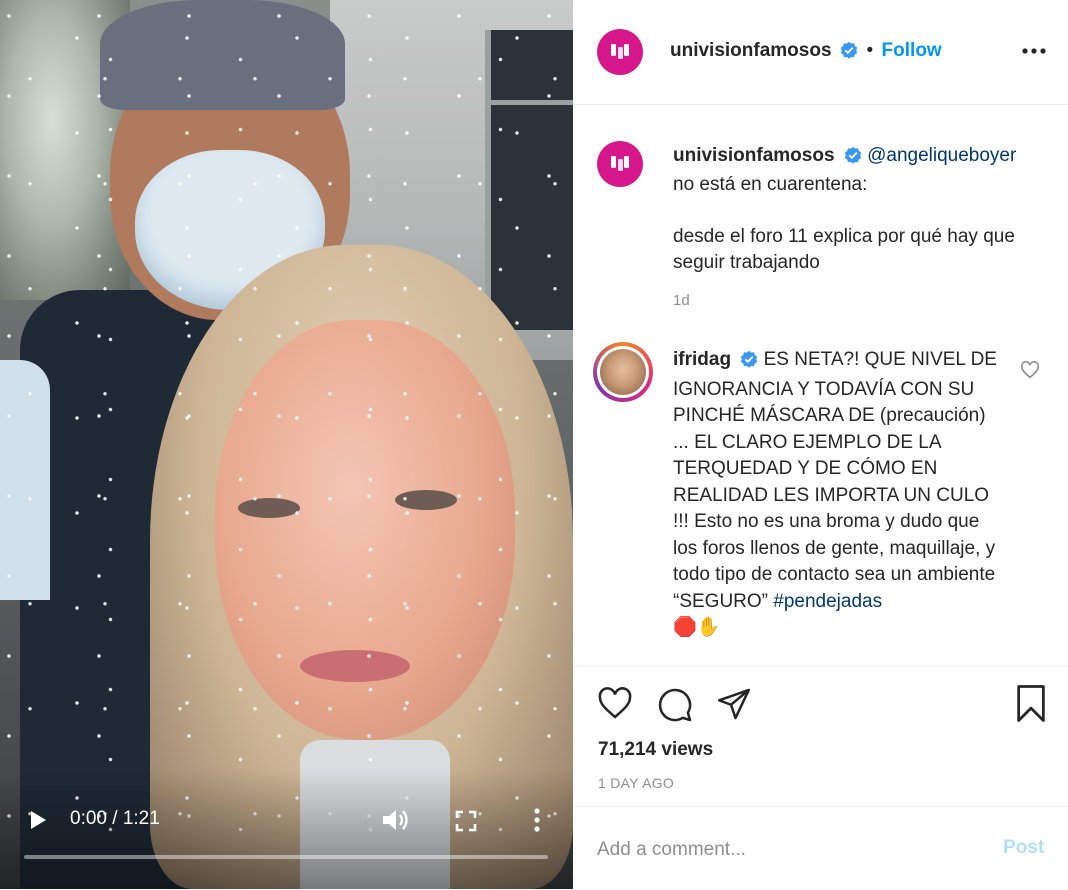  Describe the element at coordinates (827, 601) in the screenshot. I see `comment-hashtag-link: #pendejadas` at that location.